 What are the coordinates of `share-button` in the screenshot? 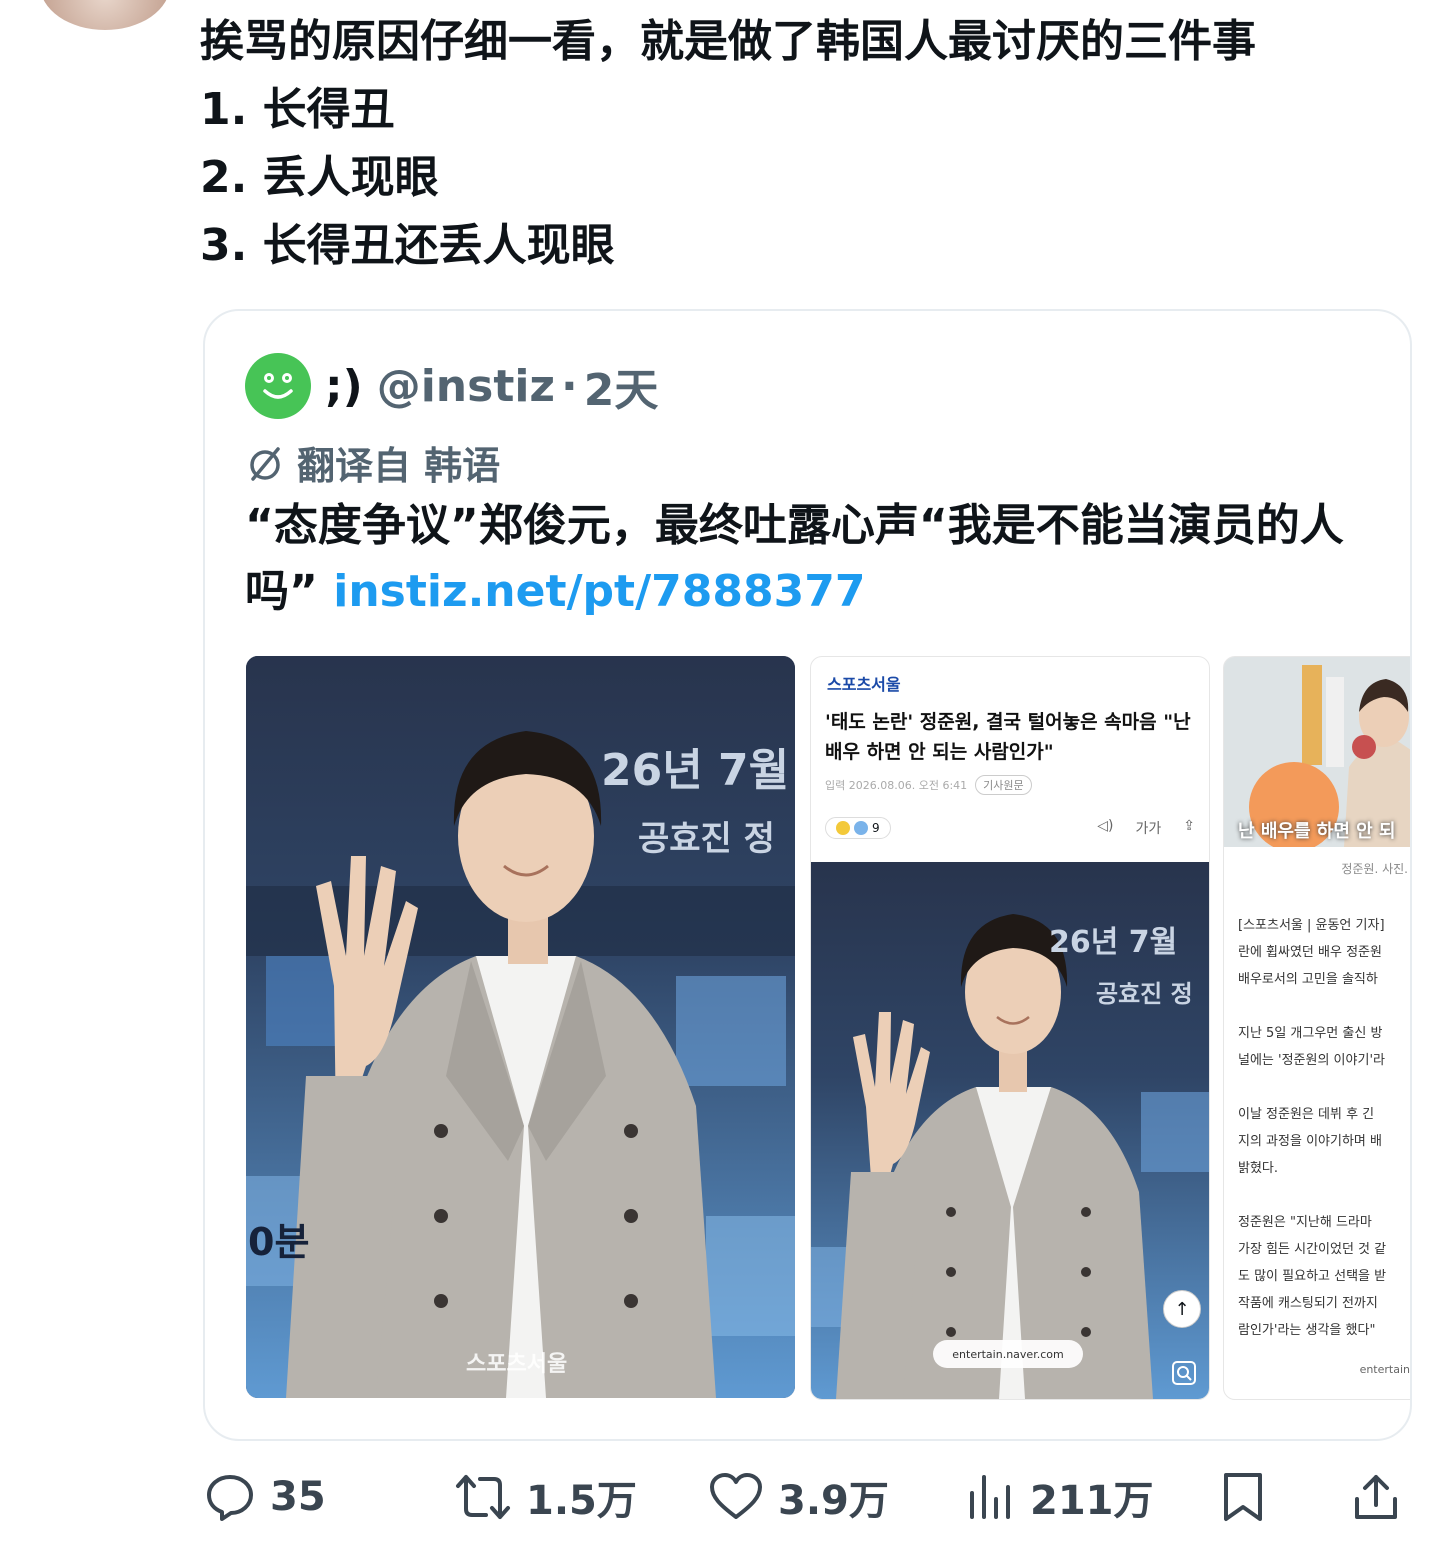 It's located at (1383, 1497).